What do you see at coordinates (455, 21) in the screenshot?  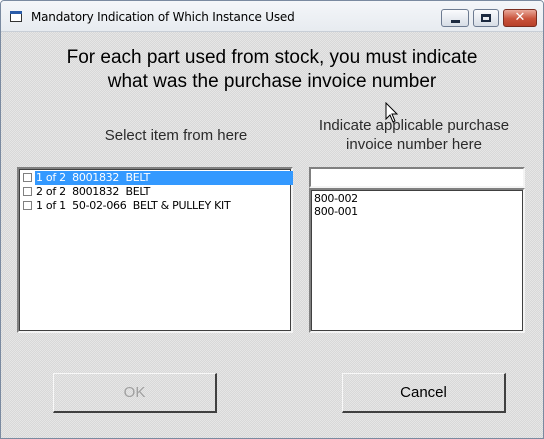 I see `minimize-icon` at bounding box center [455, 21].